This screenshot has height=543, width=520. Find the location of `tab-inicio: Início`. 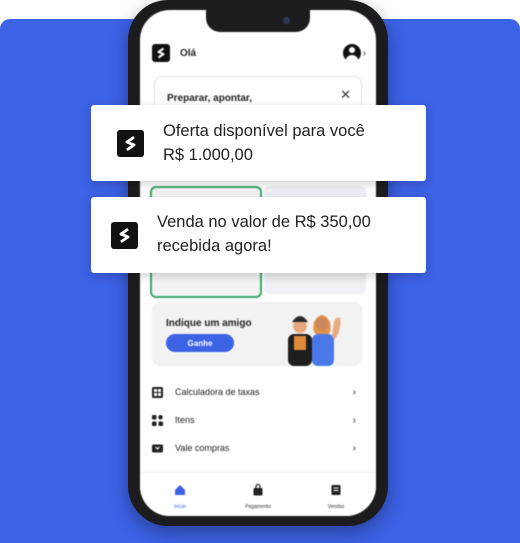

tab-inicio: Início is located at coordinates (180, 496).